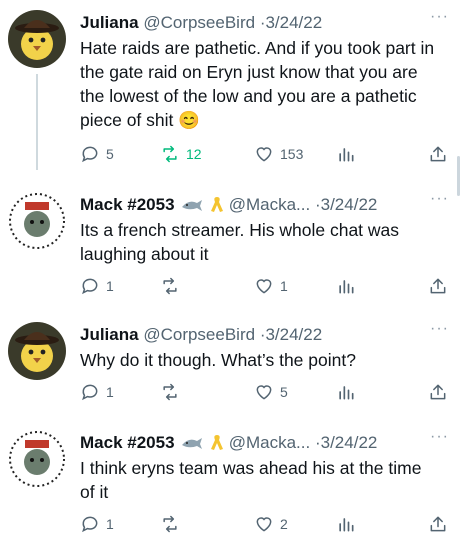 The width and height of the screenshot is (465, 550). I want to click on like-button: 2, so click(271, 524).